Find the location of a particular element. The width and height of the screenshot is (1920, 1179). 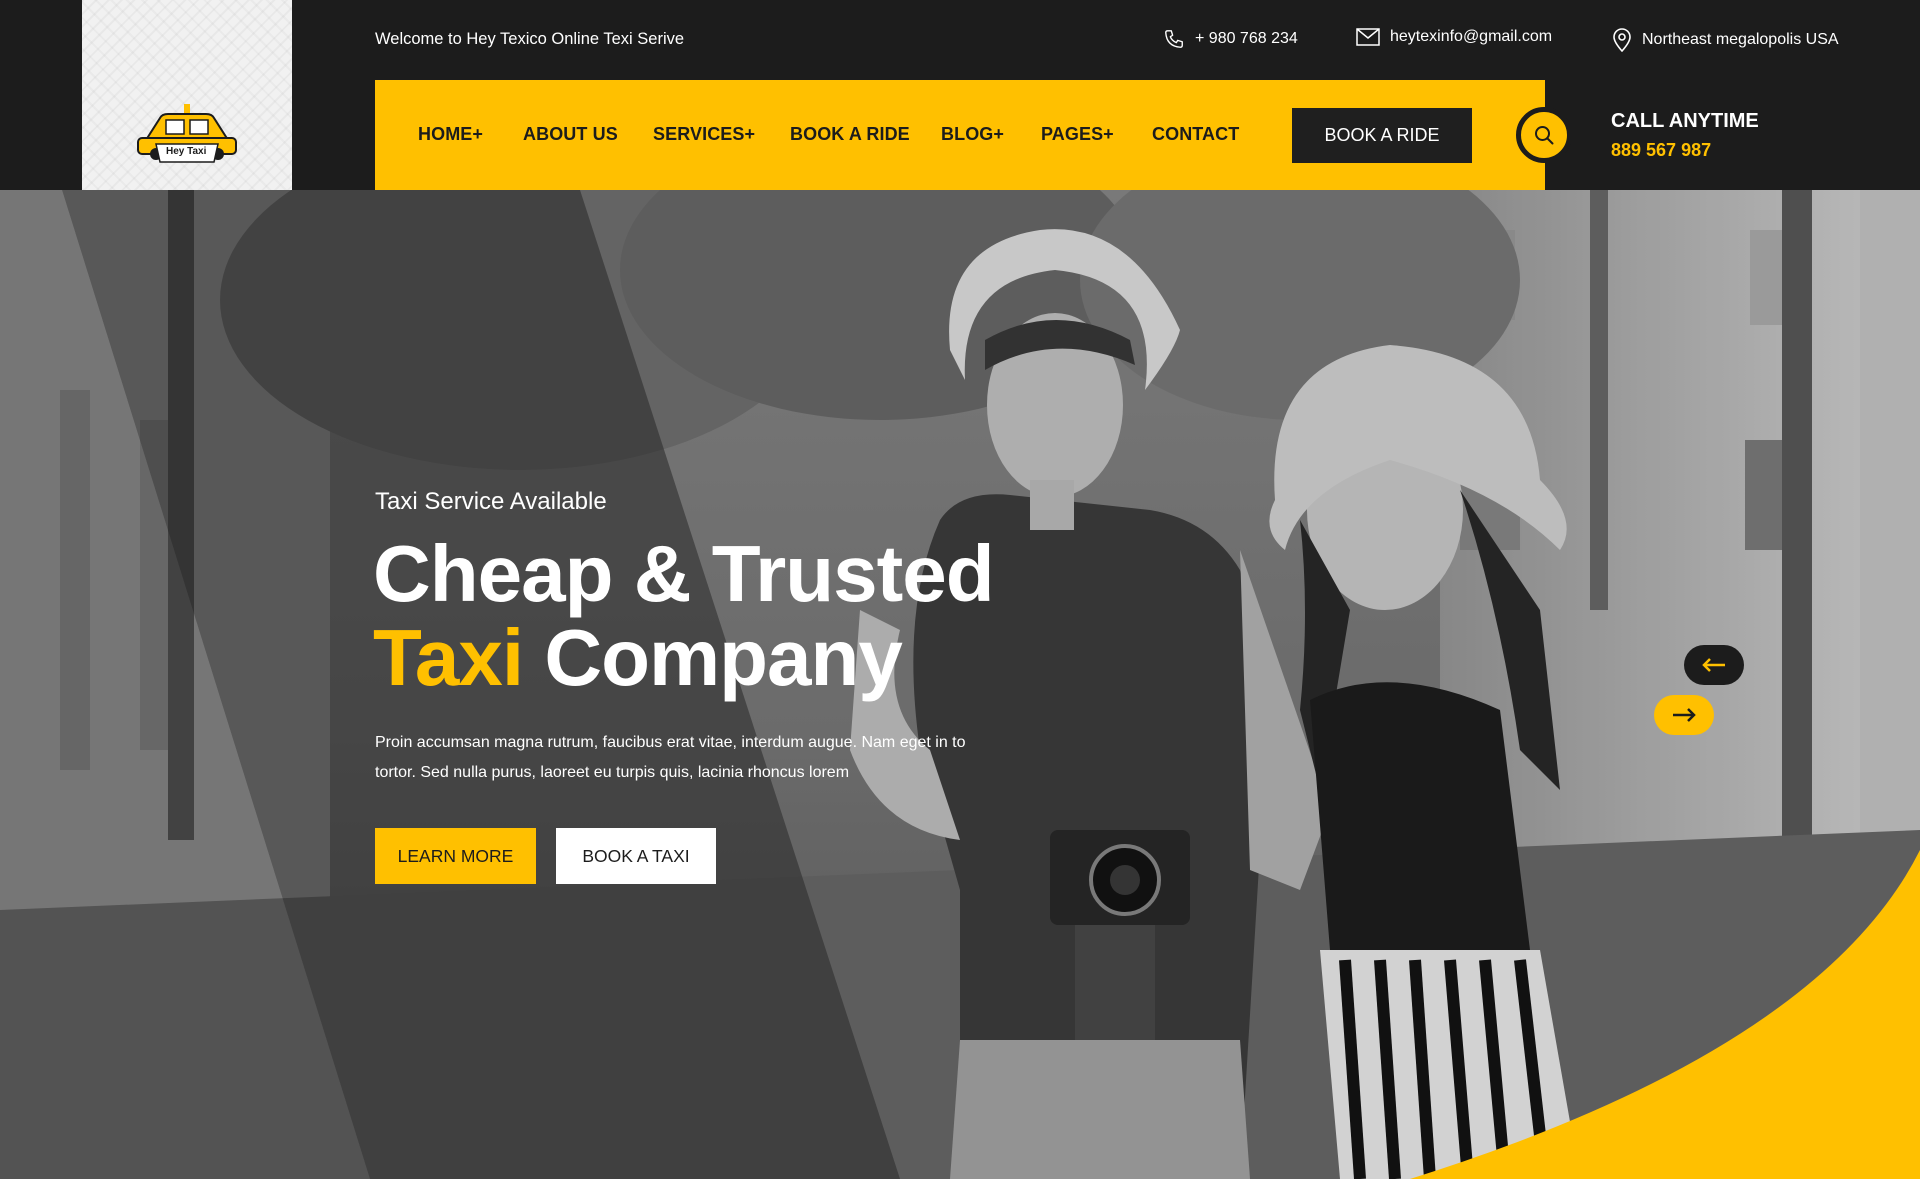

hero-subtitle: Taxi Service Available is located at coordinates (491, 501).